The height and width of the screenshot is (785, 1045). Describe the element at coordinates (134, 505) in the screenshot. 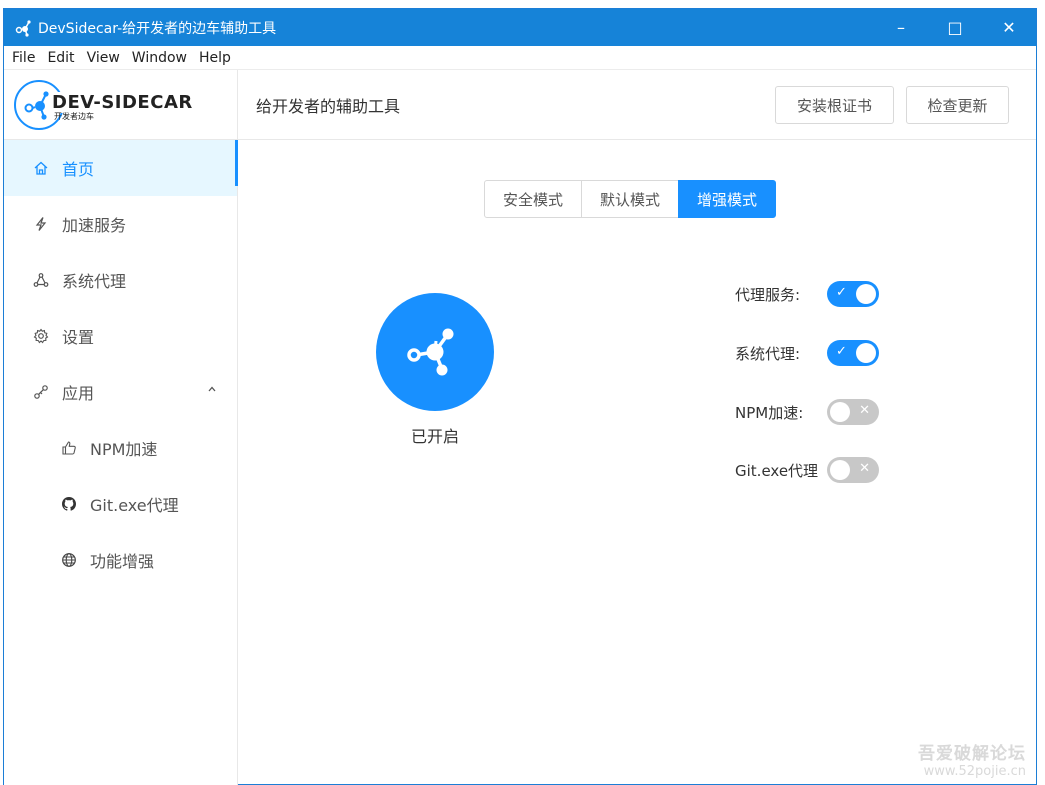

I see `sidebar-item-label: Git.exe代理` at that location.